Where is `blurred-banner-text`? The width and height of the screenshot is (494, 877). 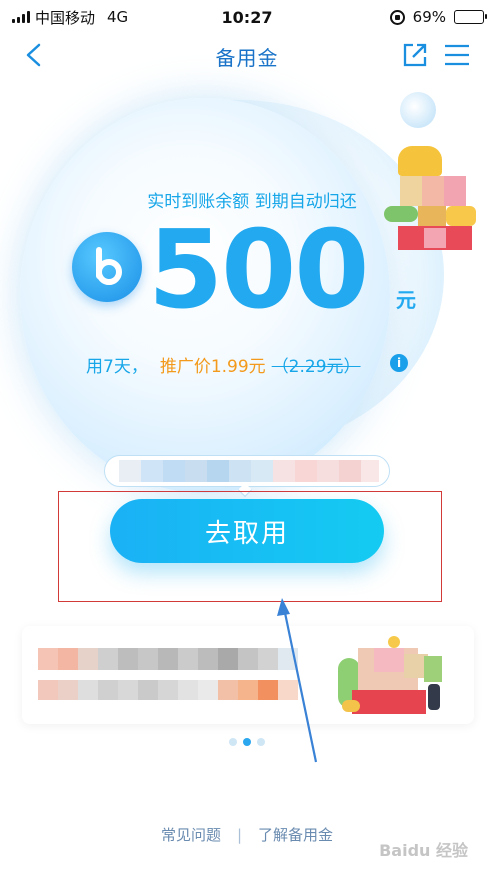
blurred-banner-text is located at coordinates (169, 678).